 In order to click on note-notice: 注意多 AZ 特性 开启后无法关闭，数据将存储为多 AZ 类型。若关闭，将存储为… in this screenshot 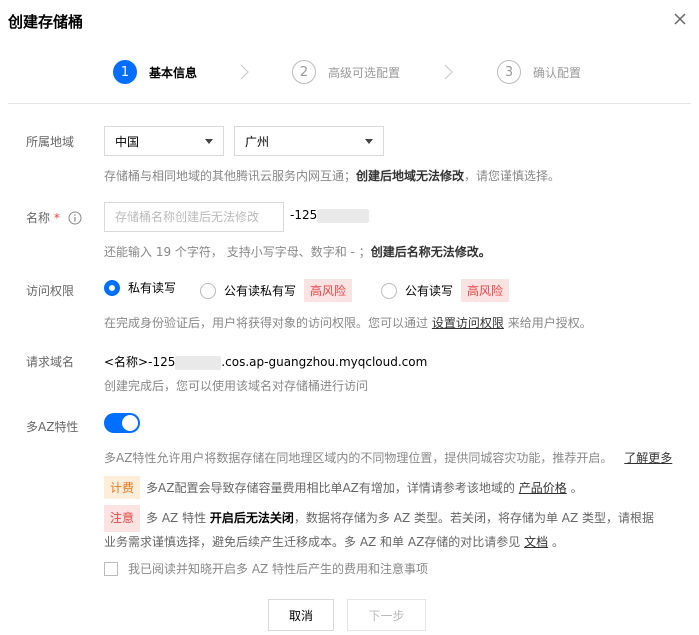, I will do `click(389, 529)`.